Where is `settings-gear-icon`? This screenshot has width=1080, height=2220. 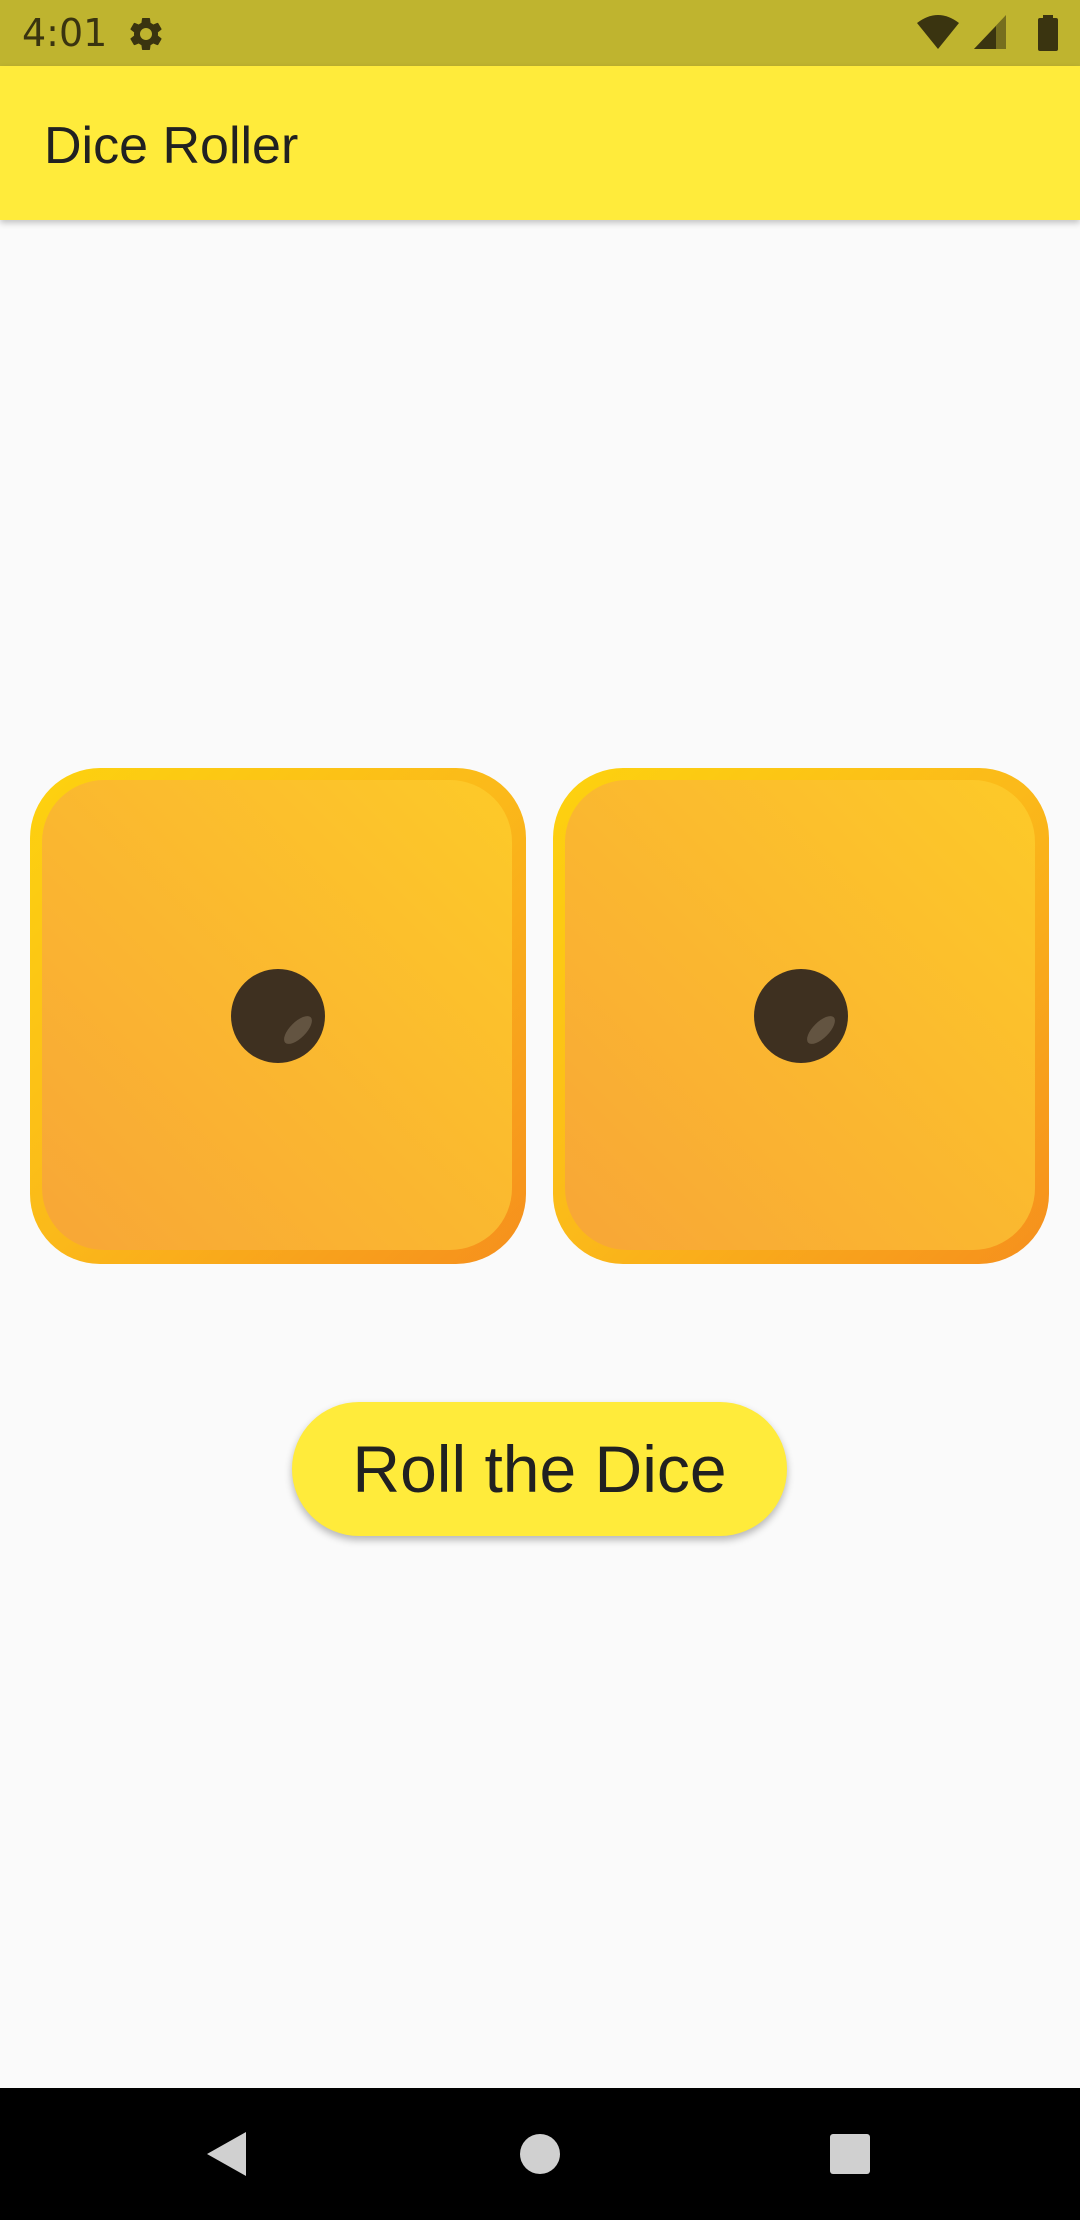
settings-gear-icon is located at coordinates (146, 34).